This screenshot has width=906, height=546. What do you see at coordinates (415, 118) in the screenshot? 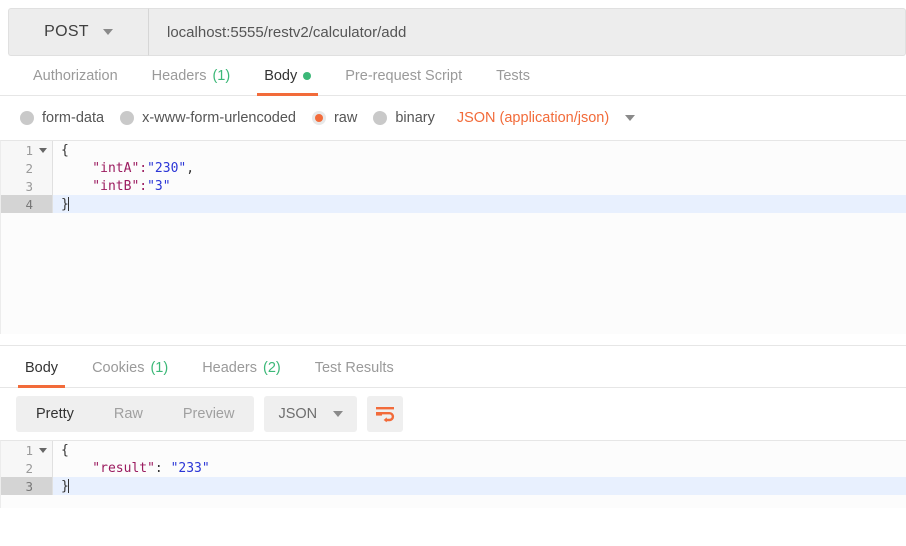
I see `body-type-label: binary` at bounding box center [415, 118].